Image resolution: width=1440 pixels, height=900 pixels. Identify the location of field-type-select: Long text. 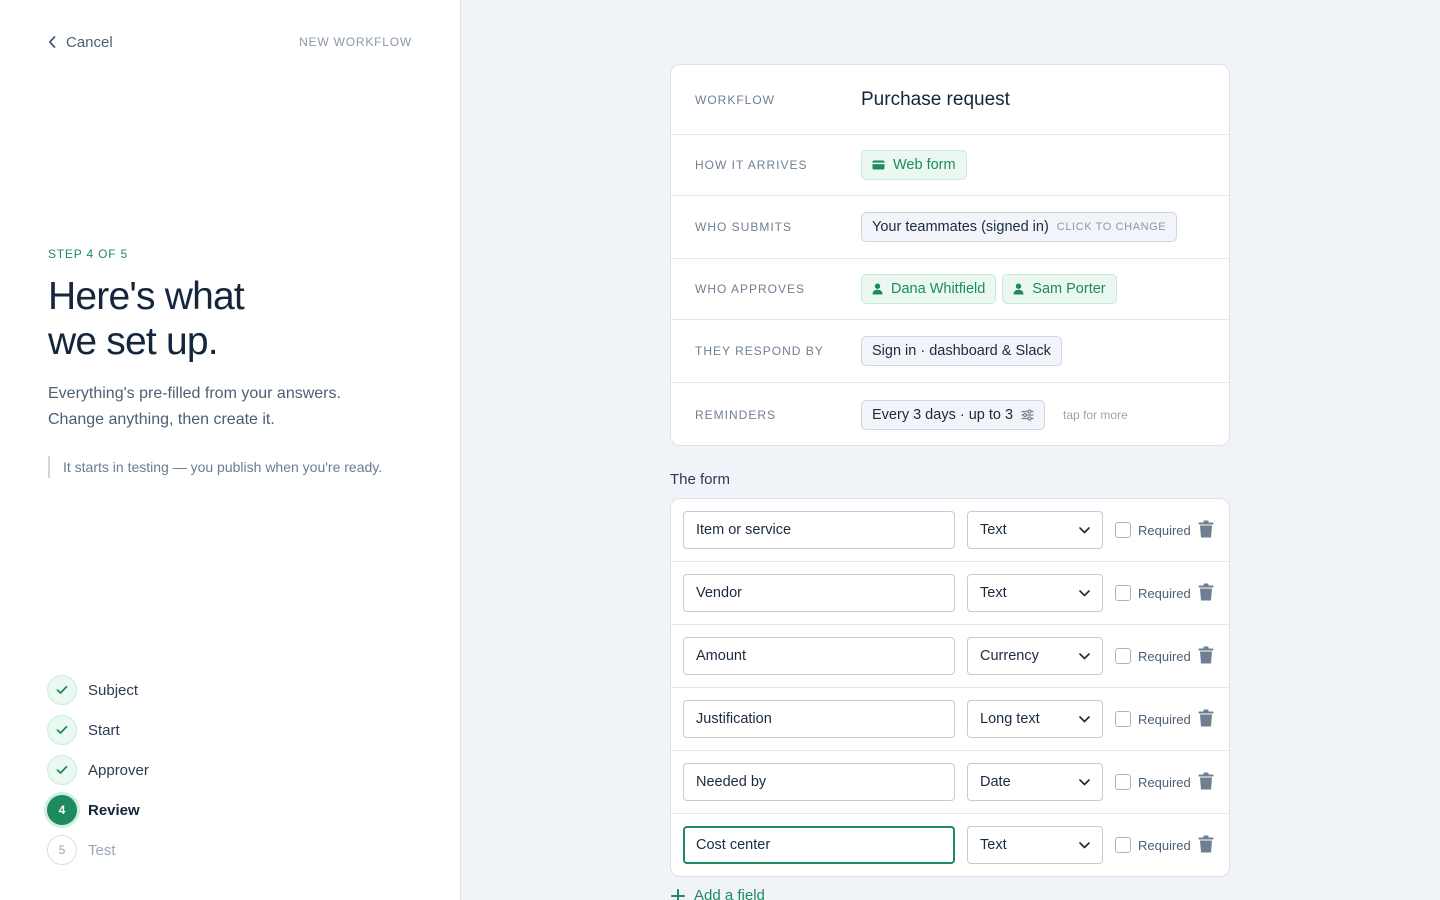
(1035, 719).